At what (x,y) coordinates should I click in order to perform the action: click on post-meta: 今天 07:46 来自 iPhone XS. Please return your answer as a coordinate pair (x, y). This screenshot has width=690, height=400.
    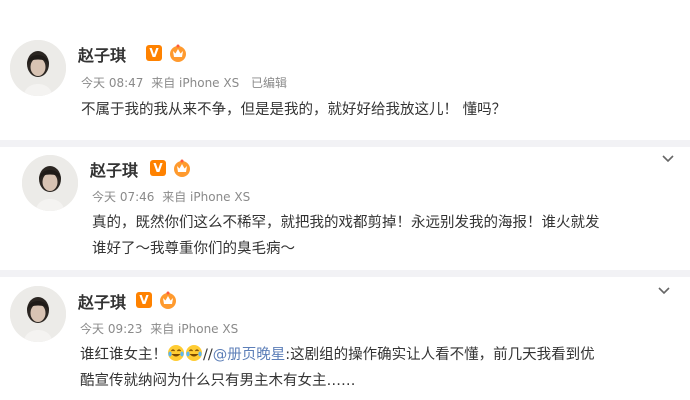
    Looking at the image, I should click on (173, 196).